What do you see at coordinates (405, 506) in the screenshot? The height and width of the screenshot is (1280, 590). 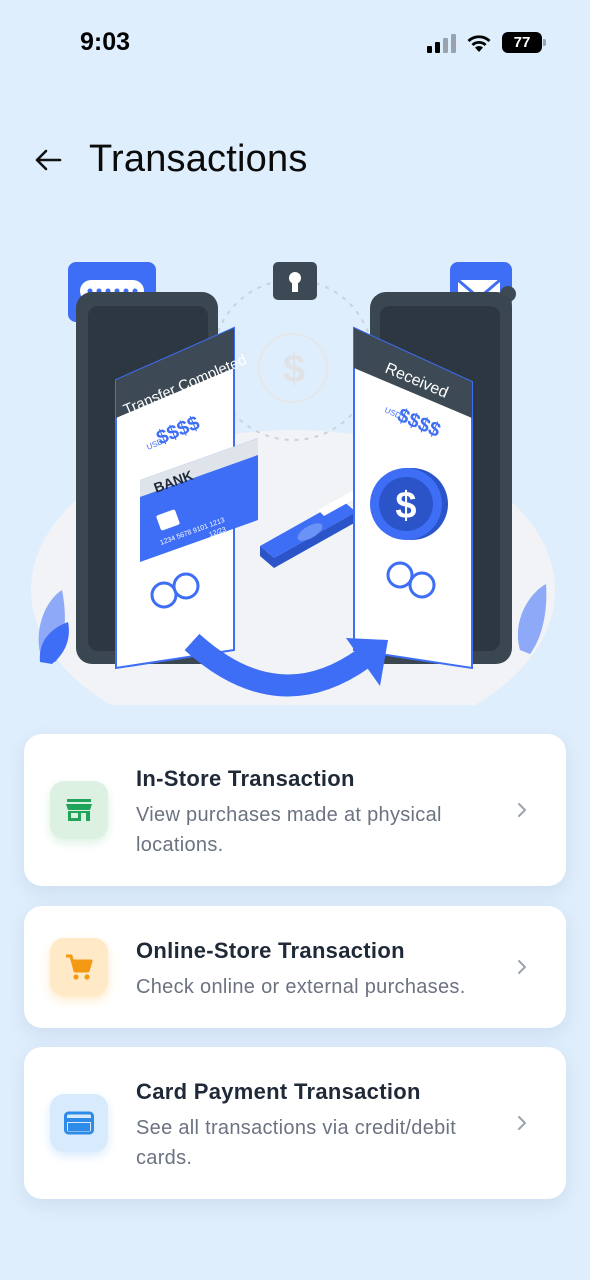 I see `coin-dollar-icon: $` at bounding box center [405, 506].